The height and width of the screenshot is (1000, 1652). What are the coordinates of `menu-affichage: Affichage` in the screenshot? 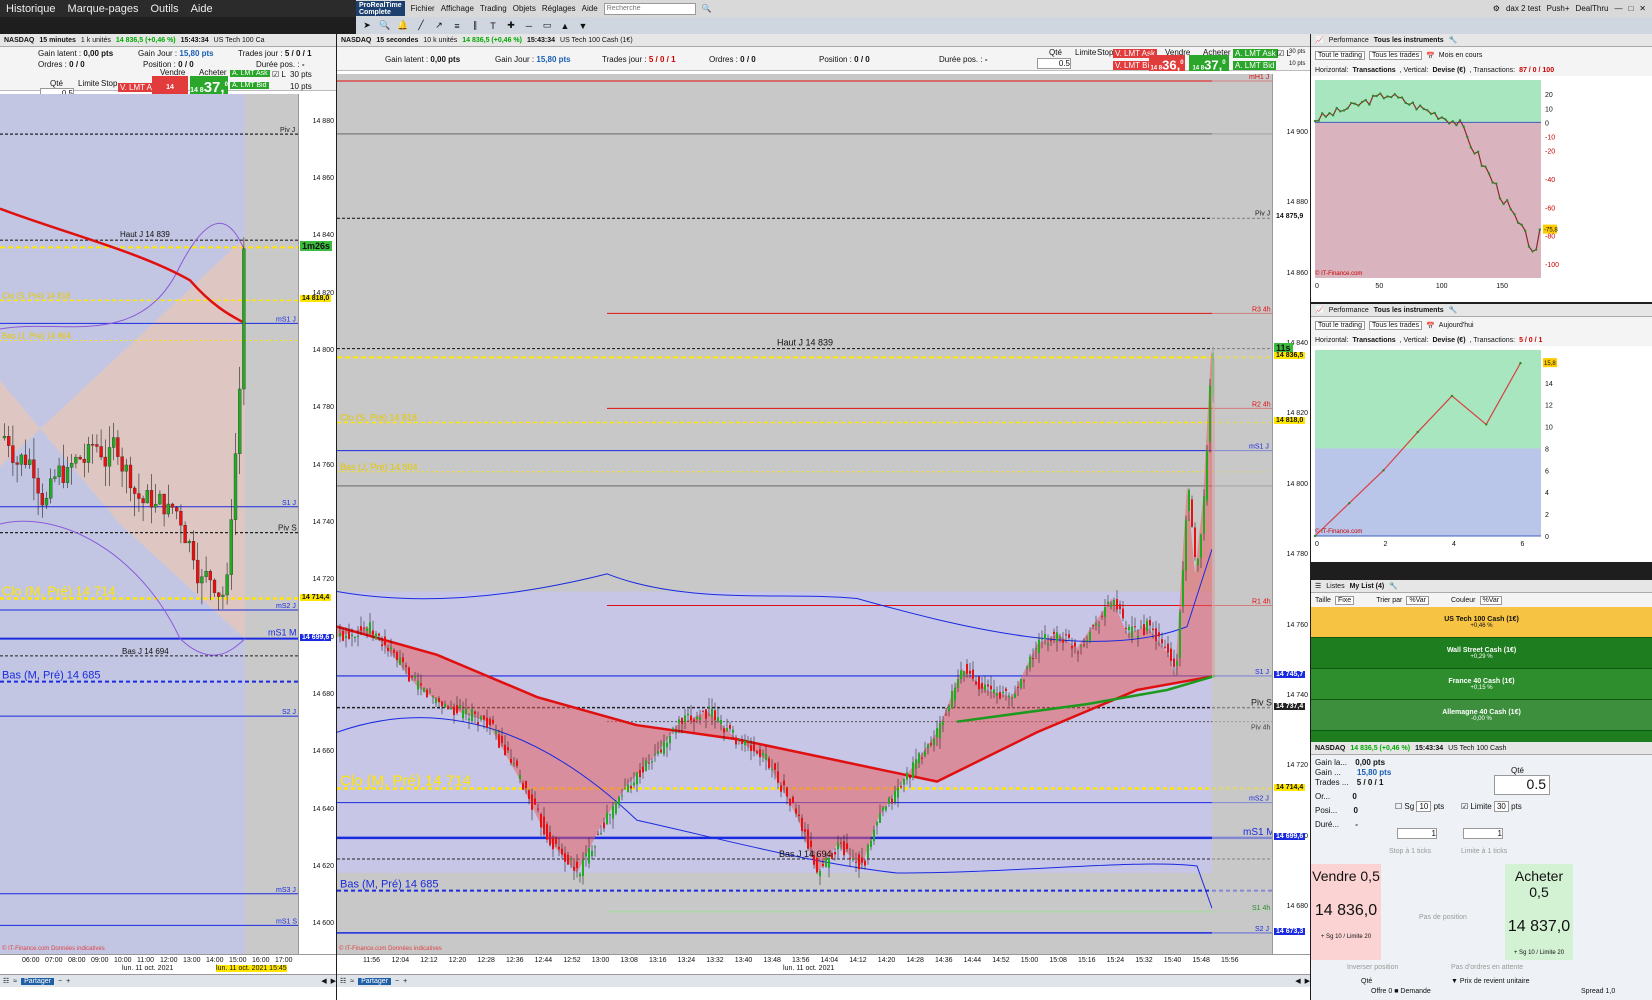 It's located at (457, 8).